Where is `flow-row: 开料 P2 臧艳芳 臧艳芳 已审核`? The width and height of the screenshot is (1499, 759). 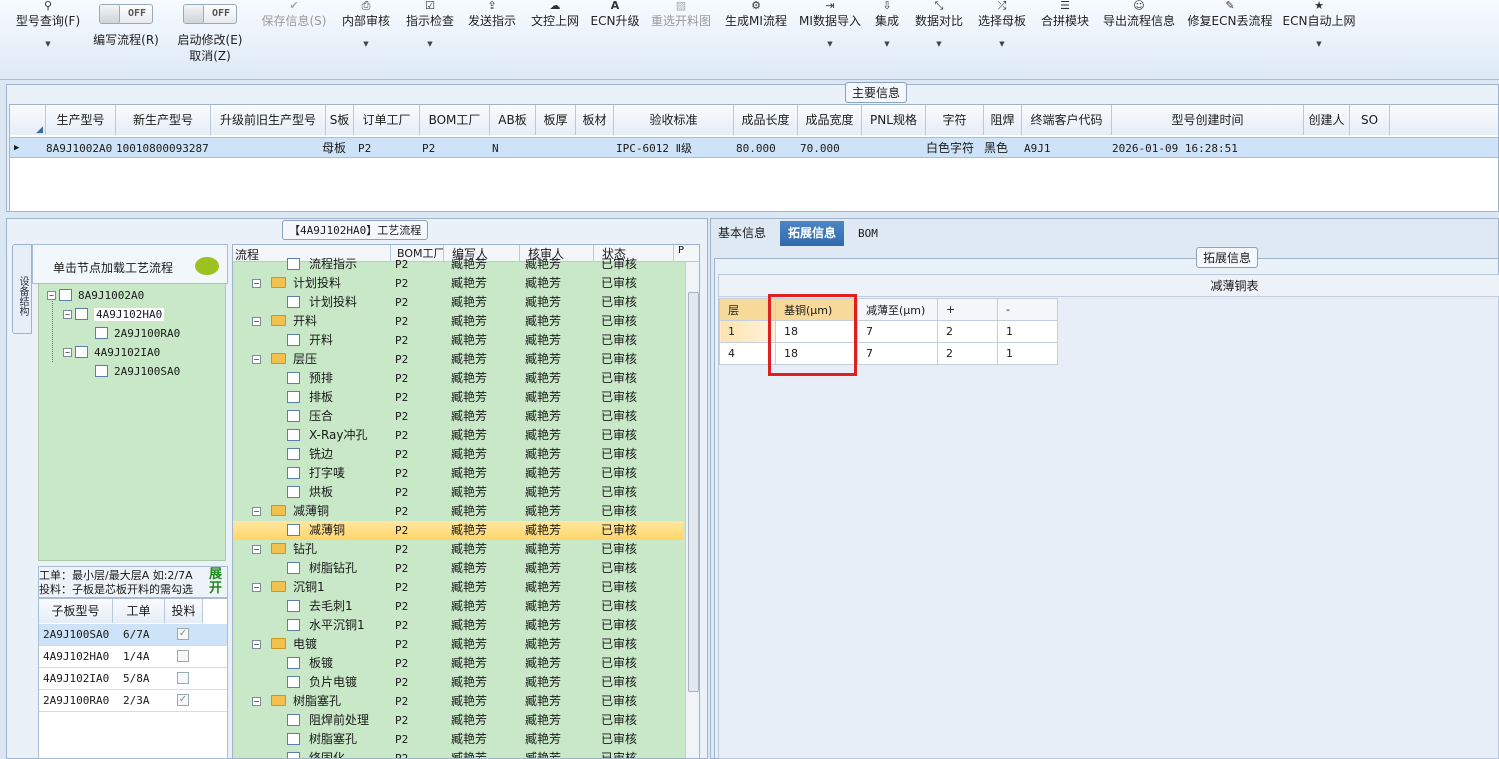 flow-row: 开料 P2 臧艳芳 臧艳芳 已审核 is located at coordinates (458, 340).